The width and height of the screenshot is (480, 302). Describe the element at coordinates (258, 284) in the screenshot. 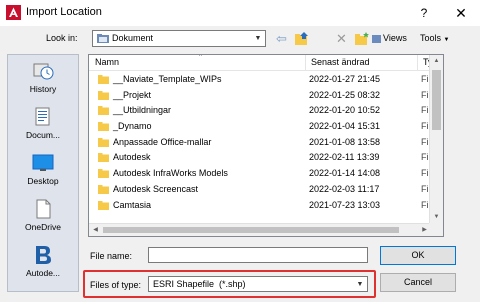

I see `files-of-type-combo: ESRI Shapefile (*.shp) ▼` at that location.